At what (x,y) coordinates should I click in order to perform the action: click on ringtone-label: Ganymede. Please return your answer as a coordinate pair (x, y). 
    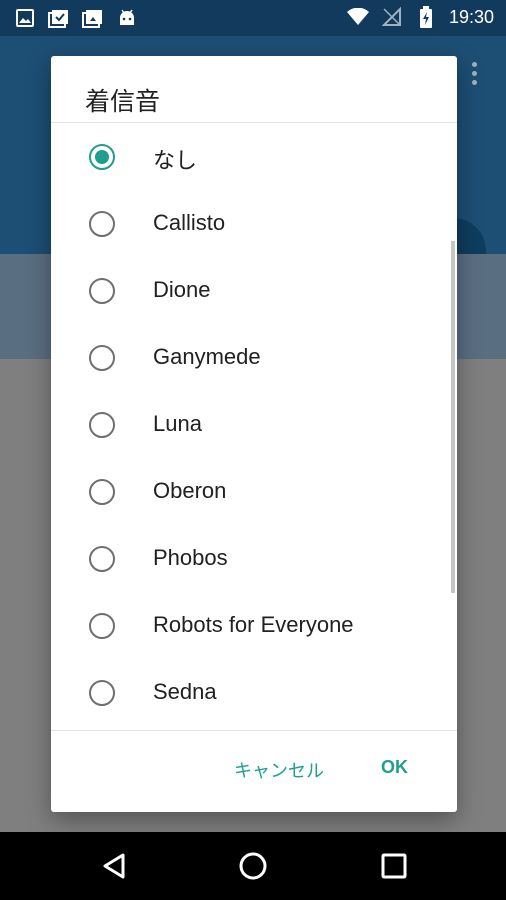
    Looking at the image, I should click on (207, 356).